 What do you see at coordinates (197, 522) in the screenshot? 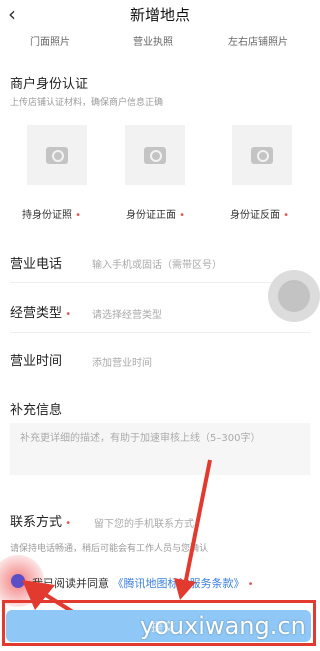
I see `arrow-line-right` at bounding box center [197, 522].